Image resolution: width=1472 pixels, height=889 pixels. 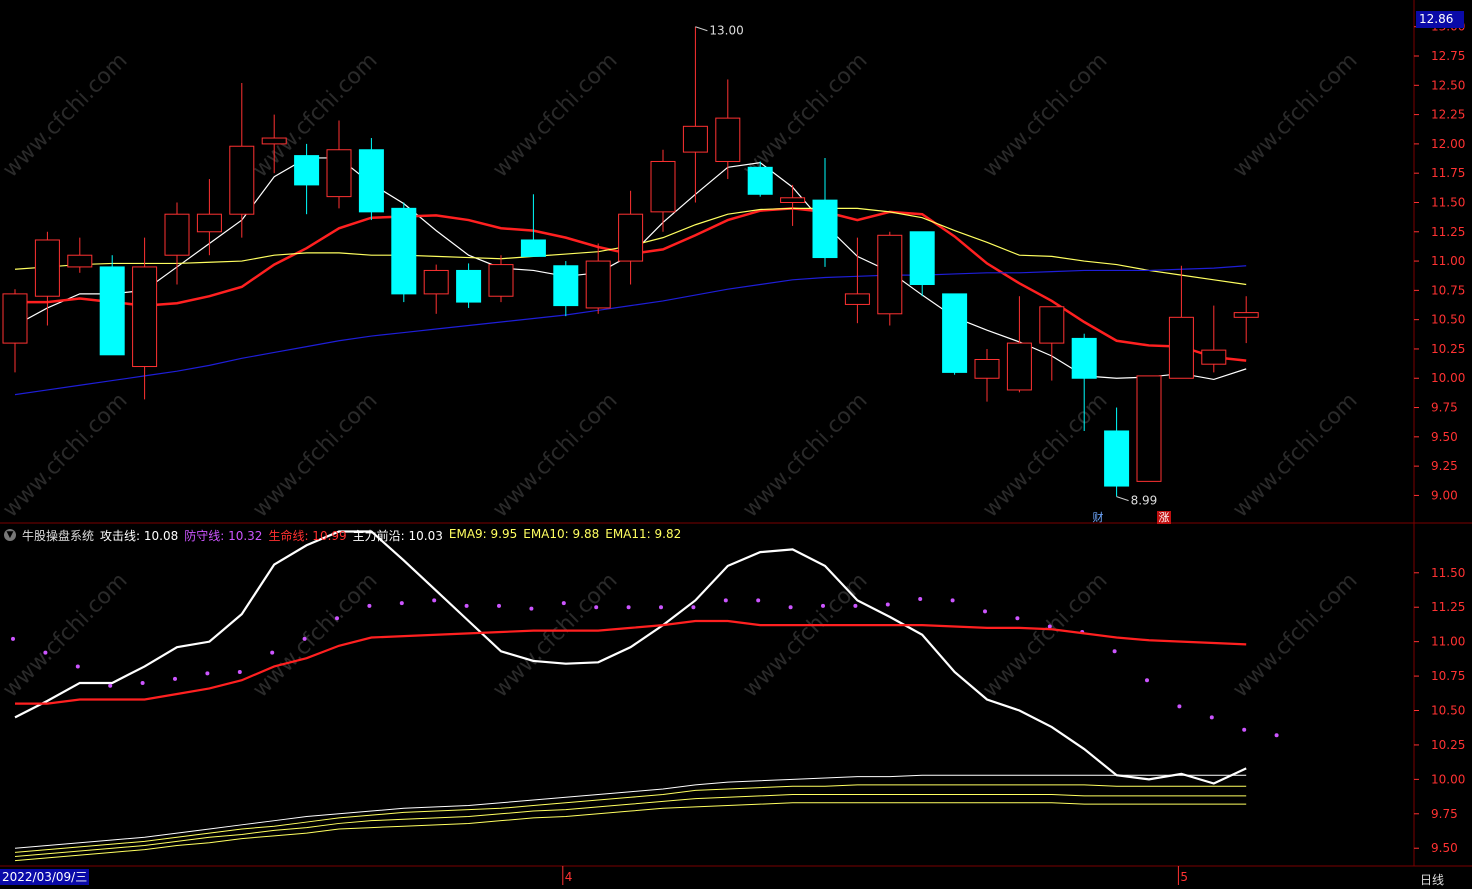 I want to click on legend-item-3: 主力前沿: 10.03, so click(x=397, y=535).